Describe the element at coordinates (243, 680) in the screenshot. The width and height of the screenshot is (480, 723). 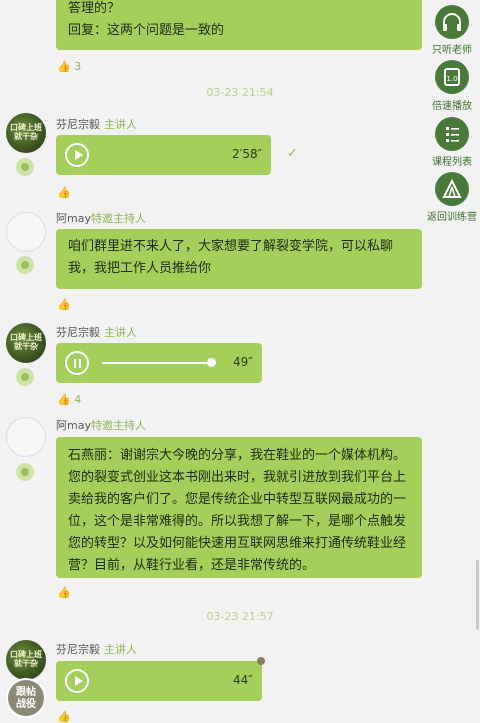
I see `voice-duration: 44″` at that location.